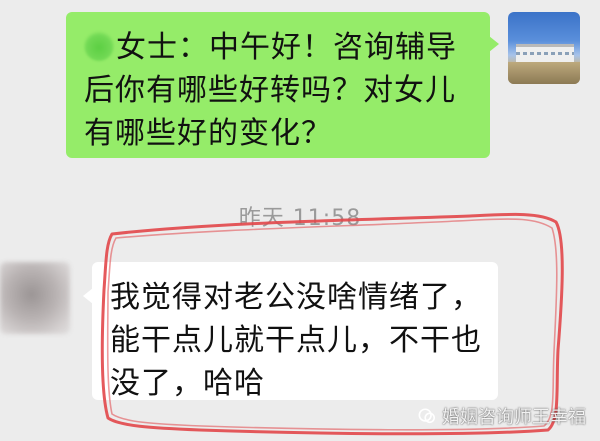  Describe the element at coordinates (545, 53) in the screenshot. I see `avatar-building-graphic` at that location.